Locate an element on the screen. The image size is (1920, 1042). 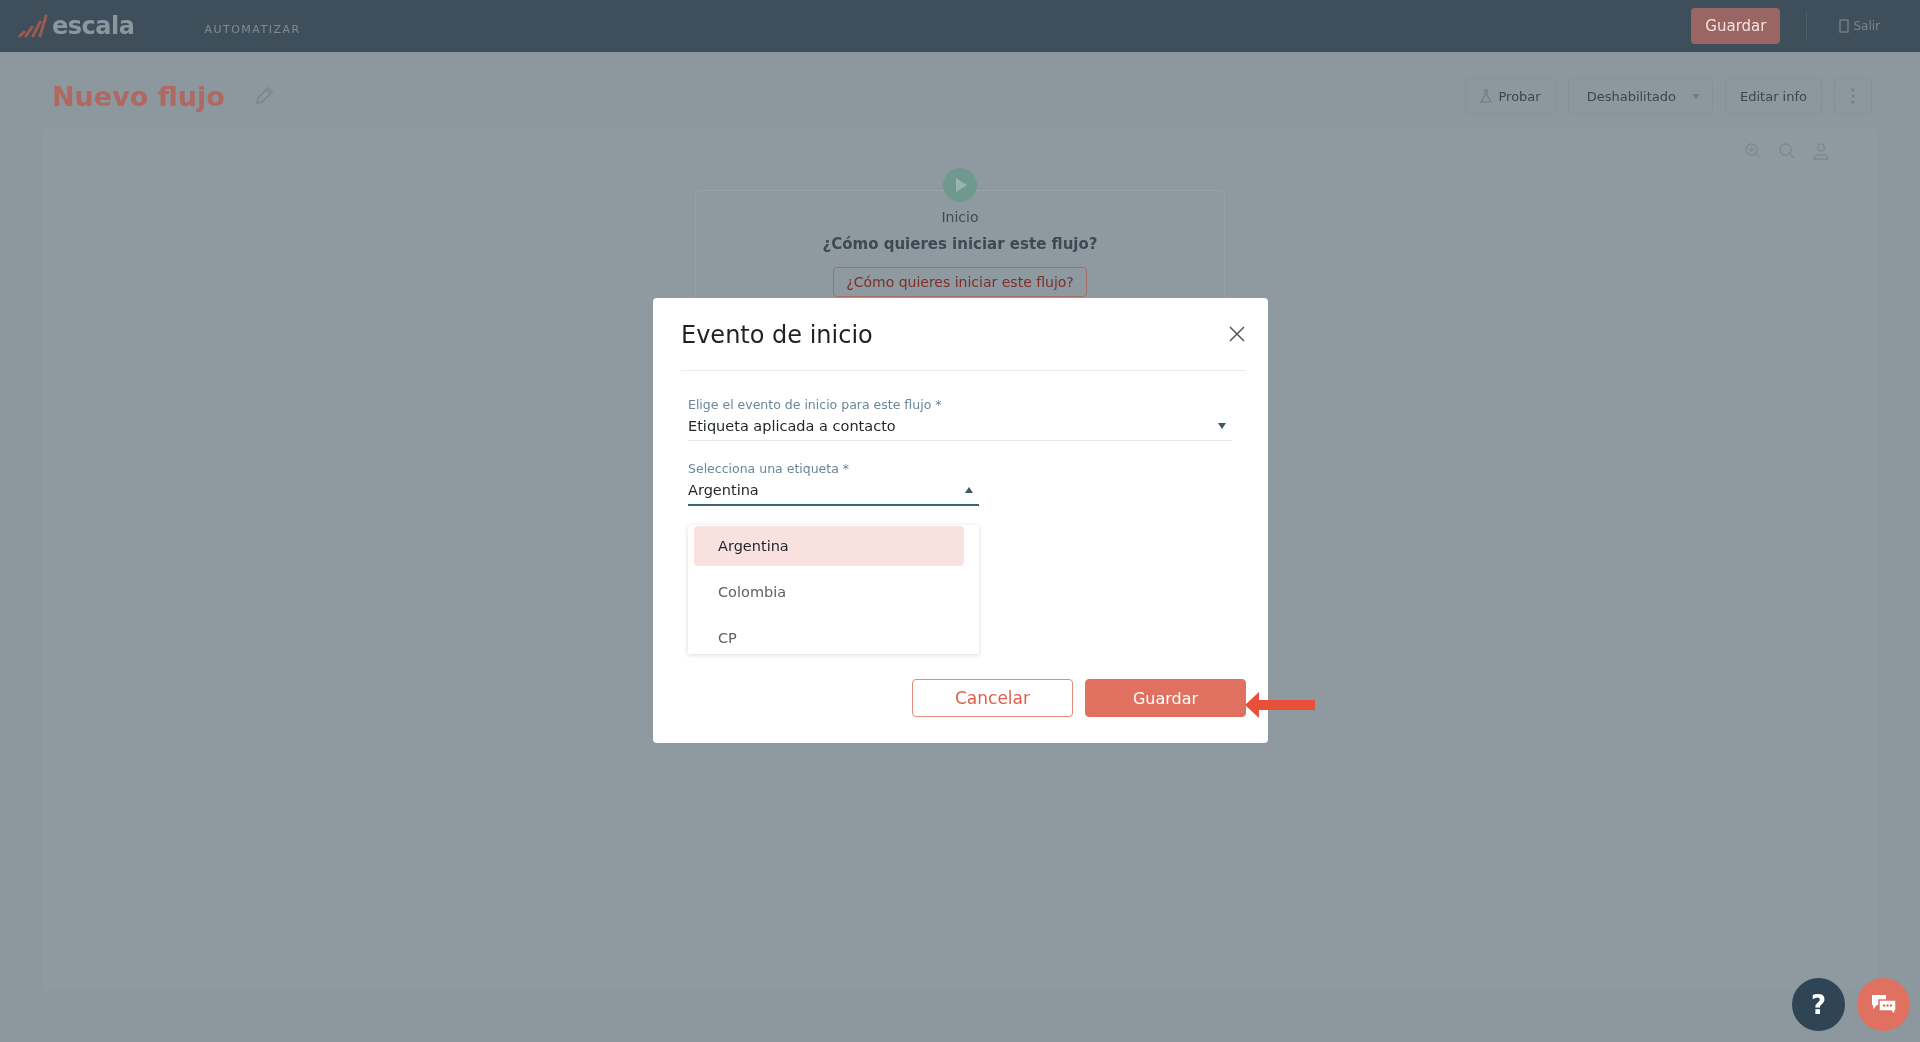
logo-bars-icon is located at coordinates (33, 26).